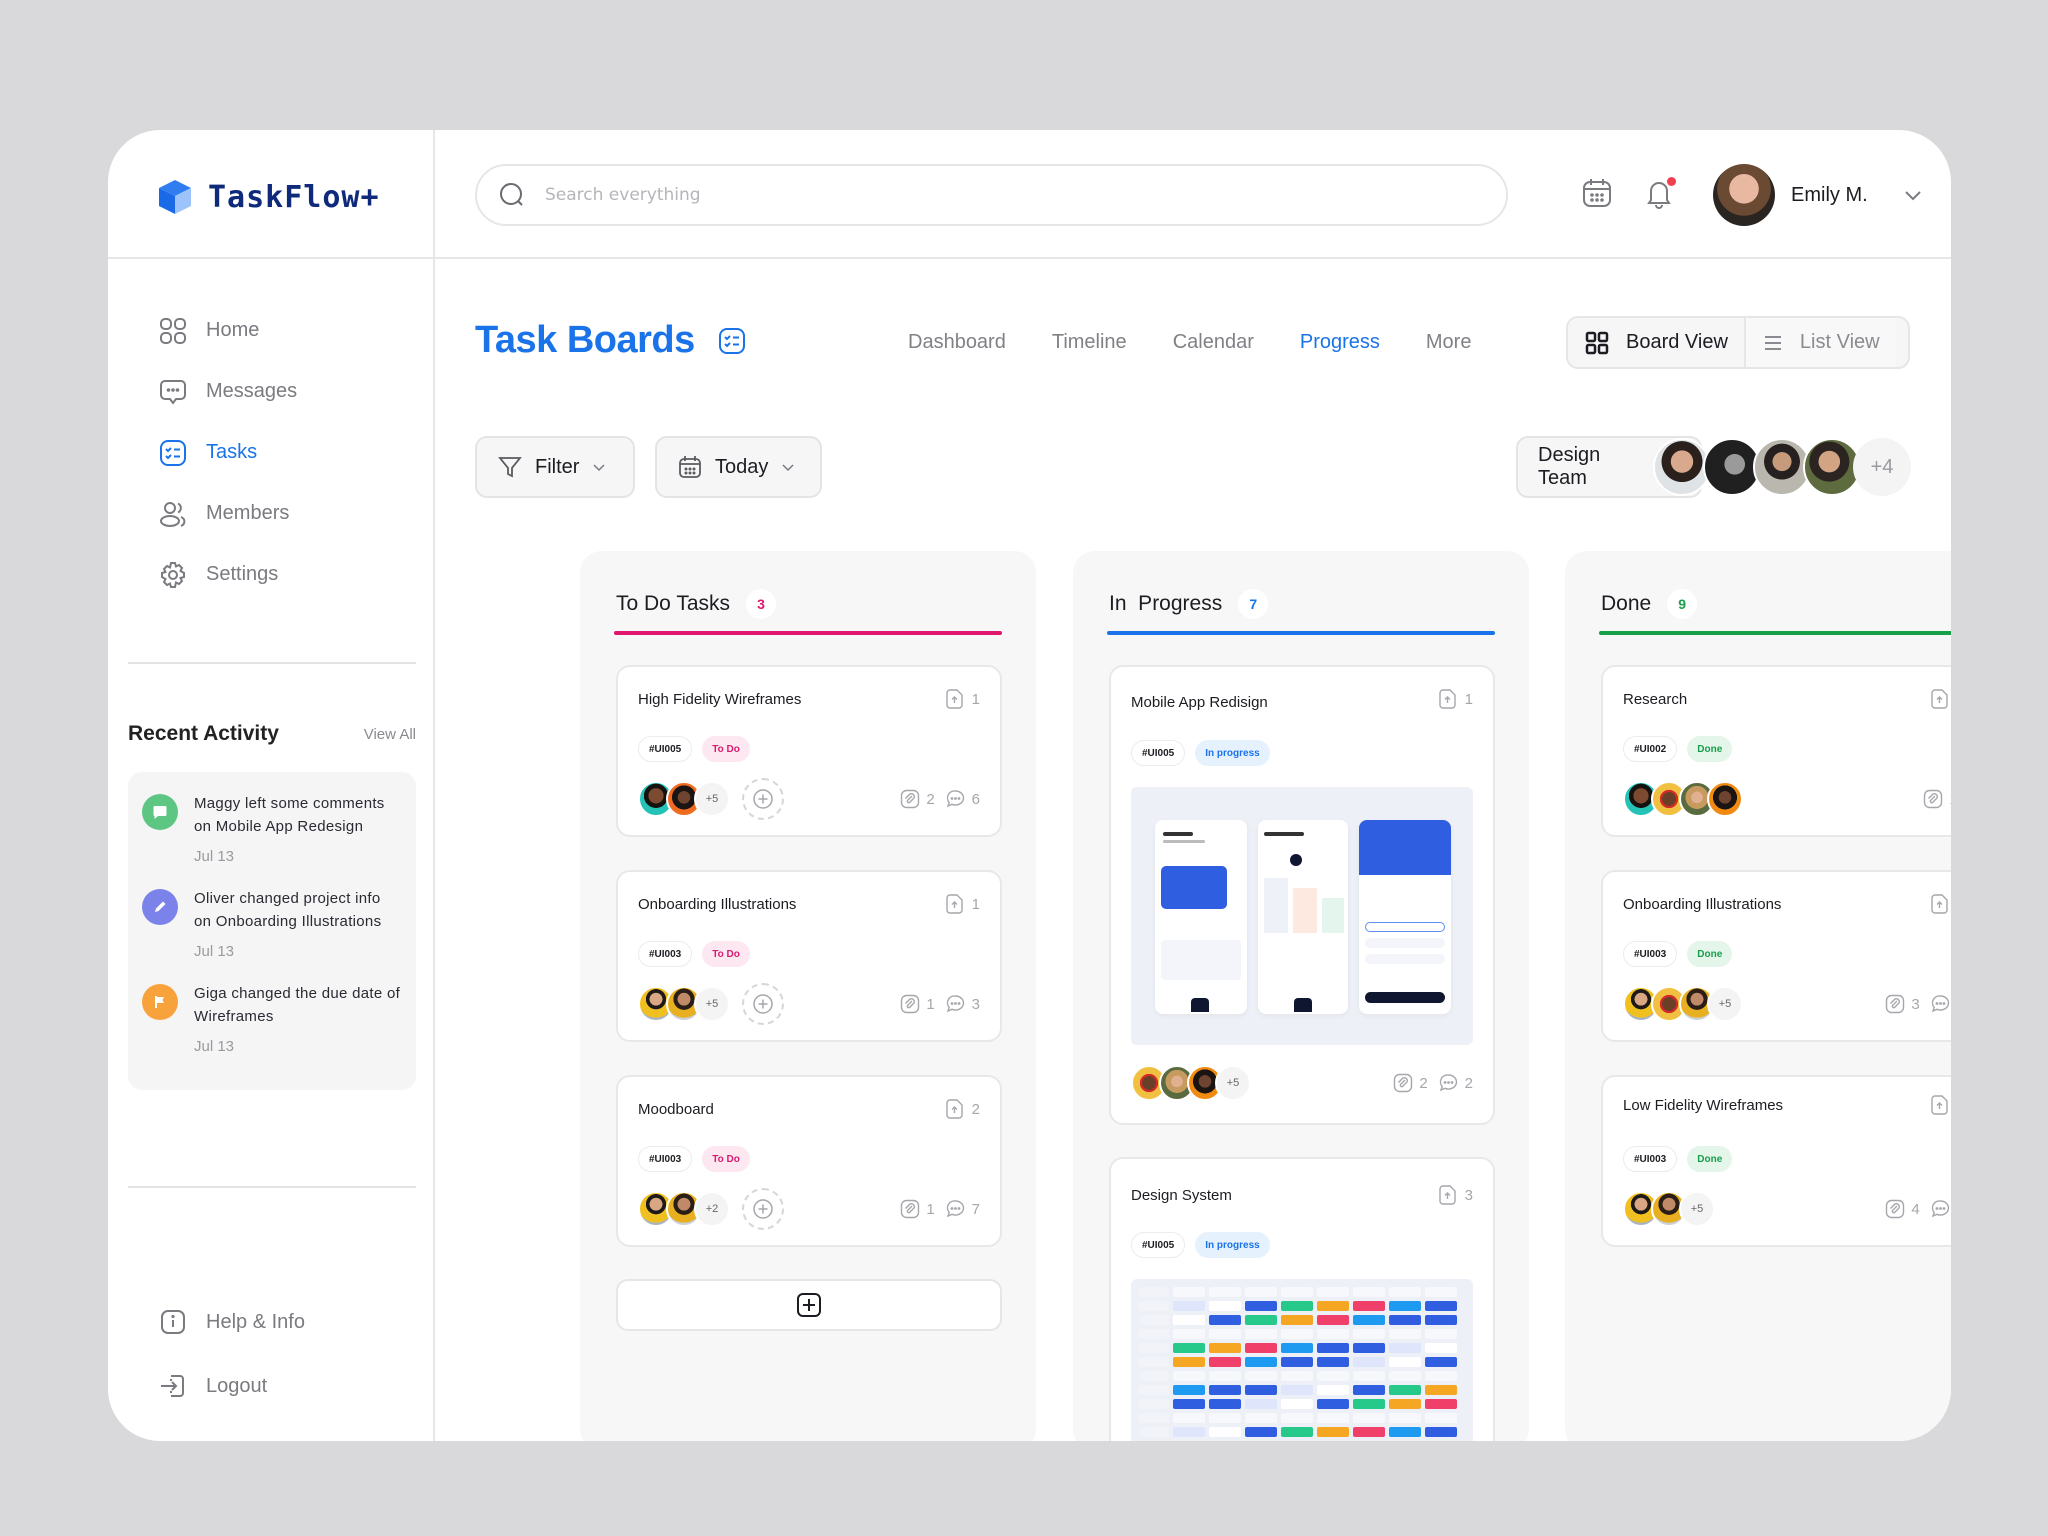 This screenshot has height=1536, width=2048. Describe the element at coordinates (957, 342) in the screenshot. I see `tab-dashboard: Dashboard` at that location.